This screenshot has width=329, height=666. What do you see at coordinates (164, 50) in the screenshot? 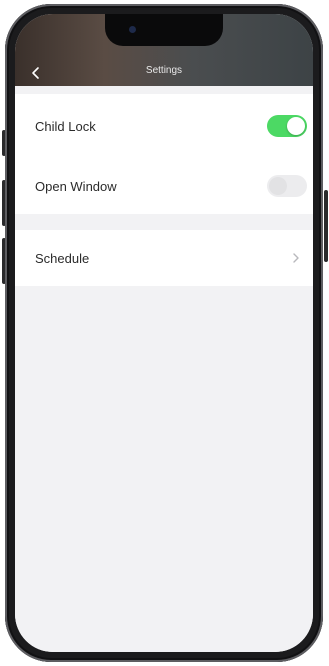
I see `navigation-bar: Settings` at bounding box center [164, 50].